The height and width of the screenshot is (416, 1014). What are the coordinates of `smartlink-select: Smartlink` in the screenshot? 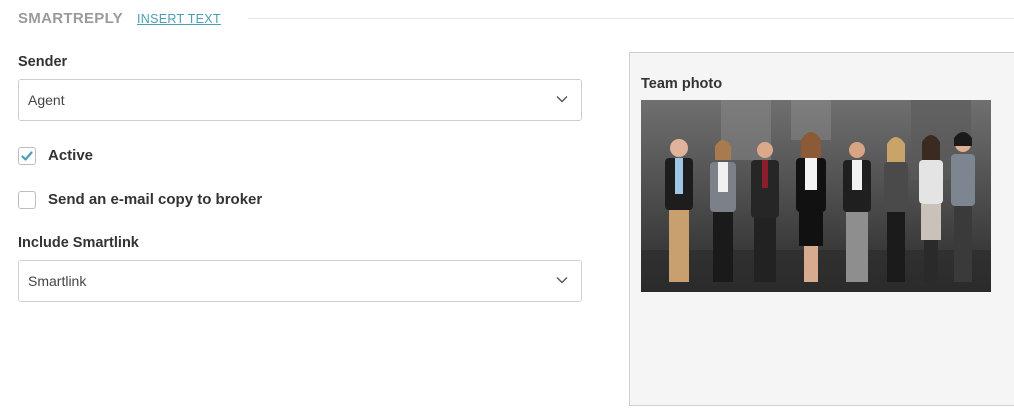 It's located at (300, 281).